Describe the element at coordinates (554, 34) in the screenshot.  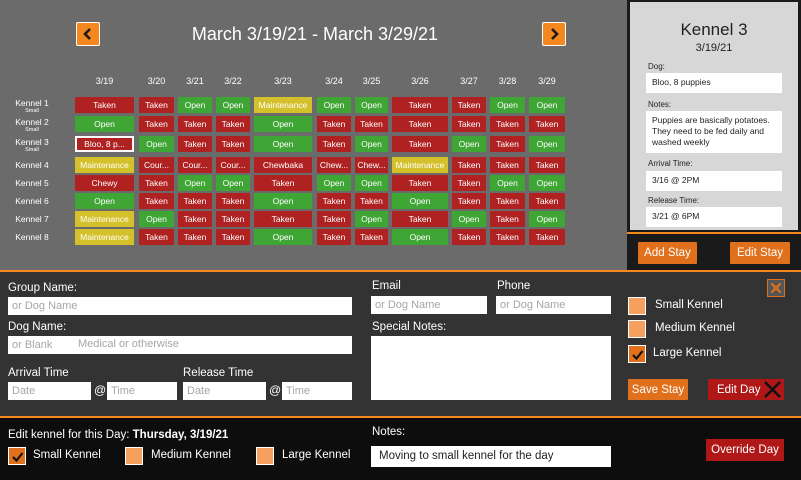
I see `next-range-button` at that location.